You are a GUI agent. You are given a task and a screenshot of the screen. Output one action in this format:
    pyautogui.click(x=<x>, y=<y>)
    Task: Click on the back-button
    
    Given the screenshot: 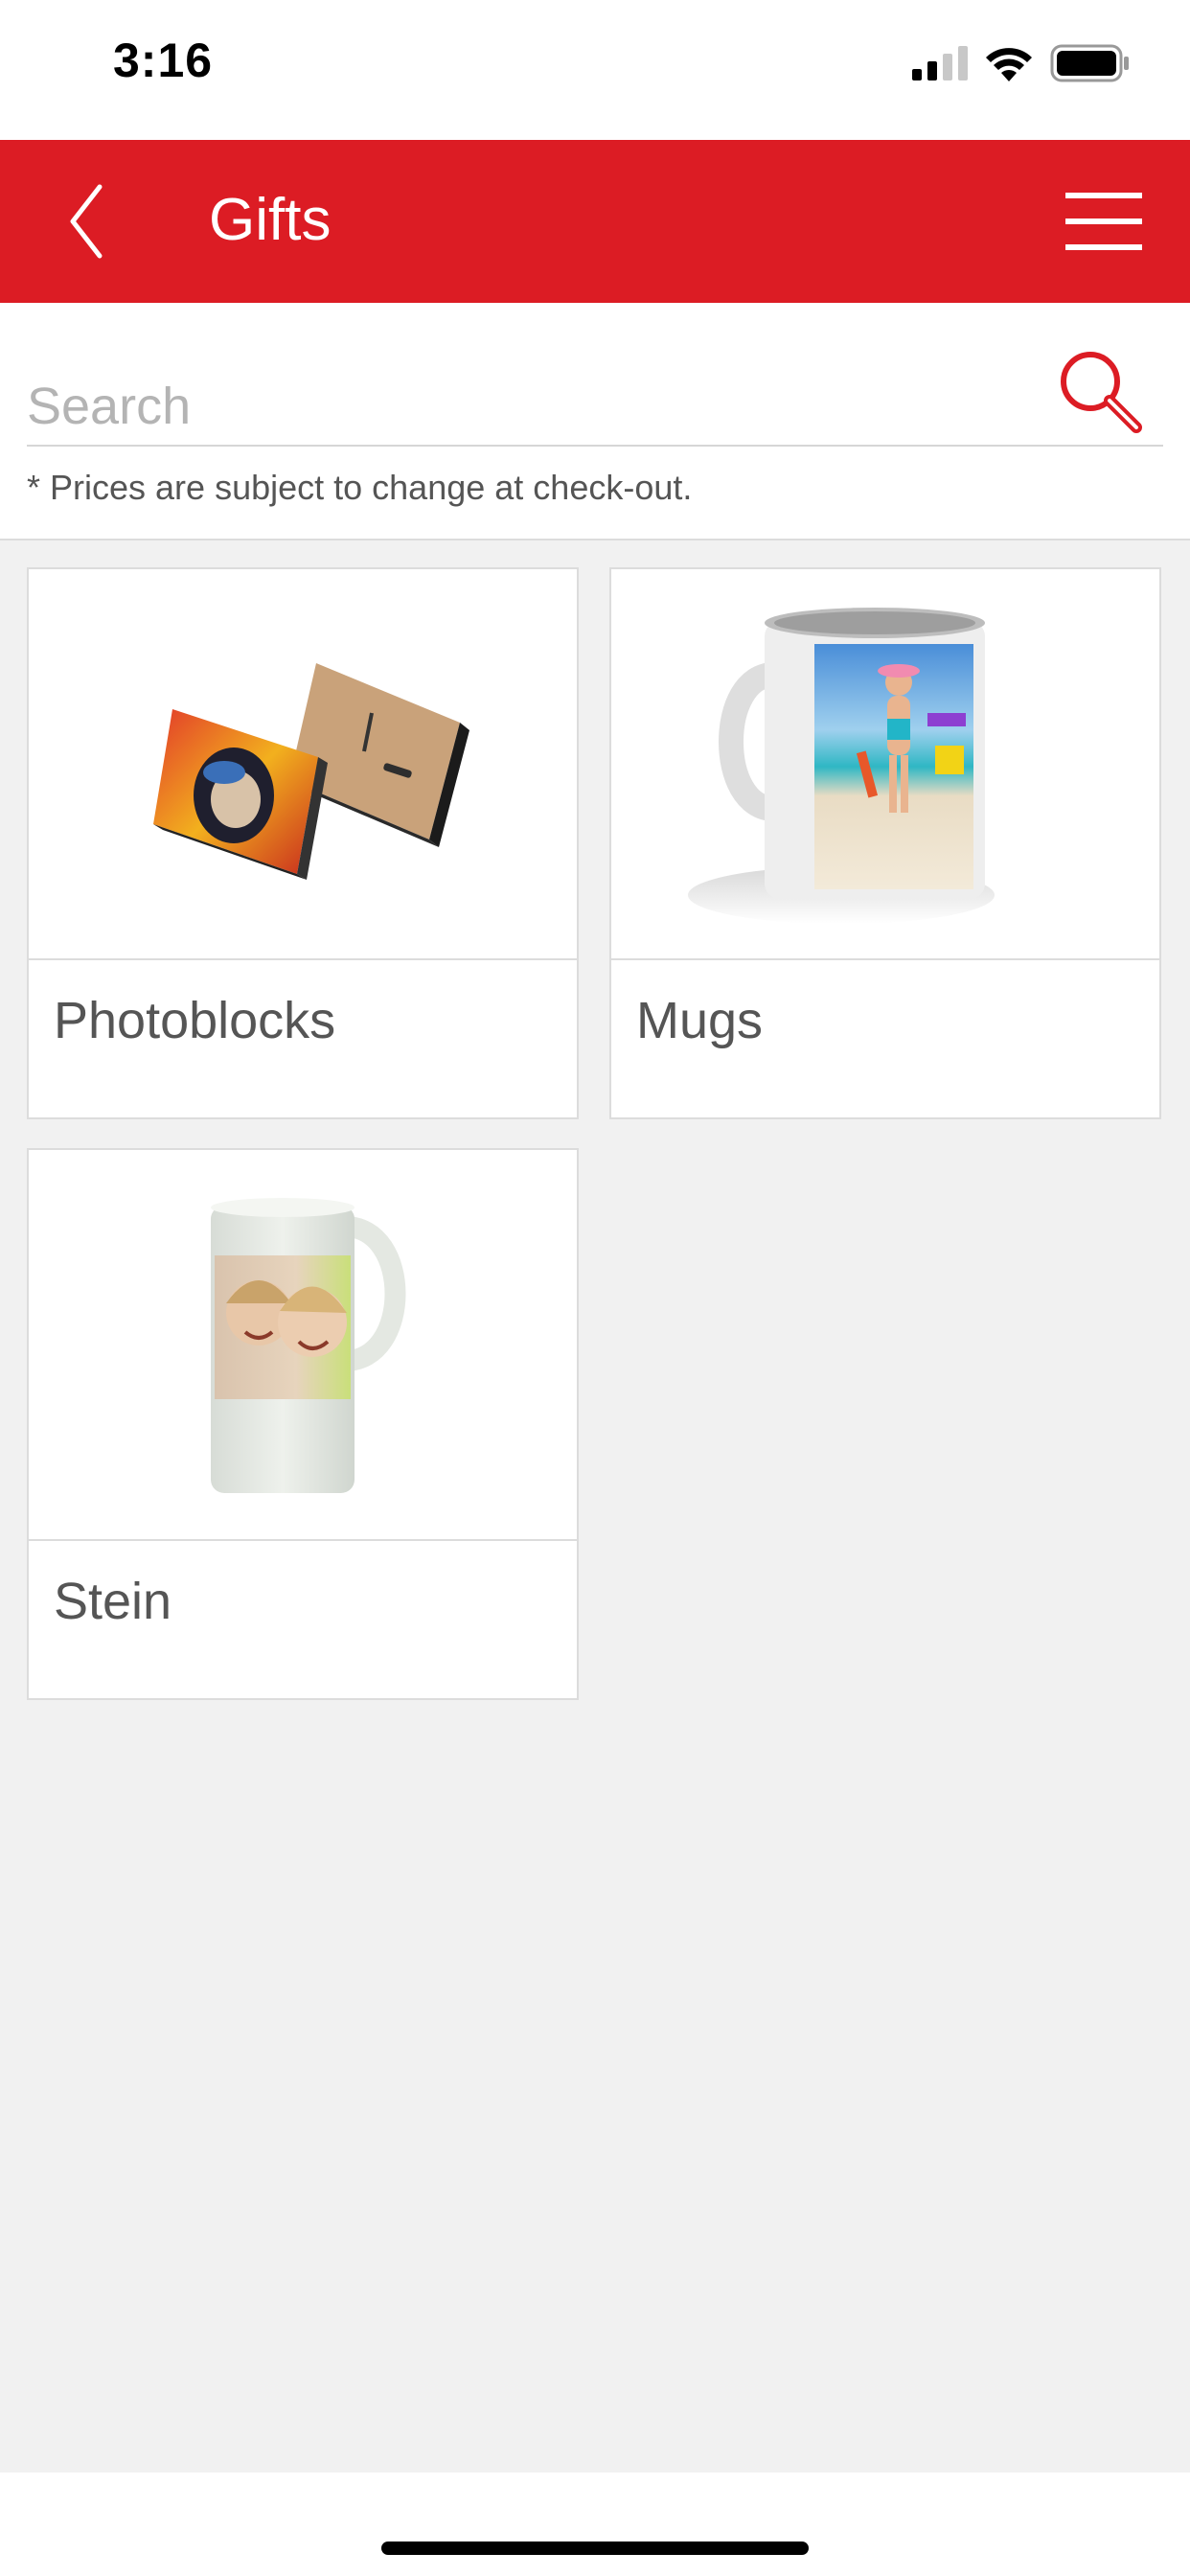 What is the action you would take?
    pyautogui.click(x=87, y=221)
    